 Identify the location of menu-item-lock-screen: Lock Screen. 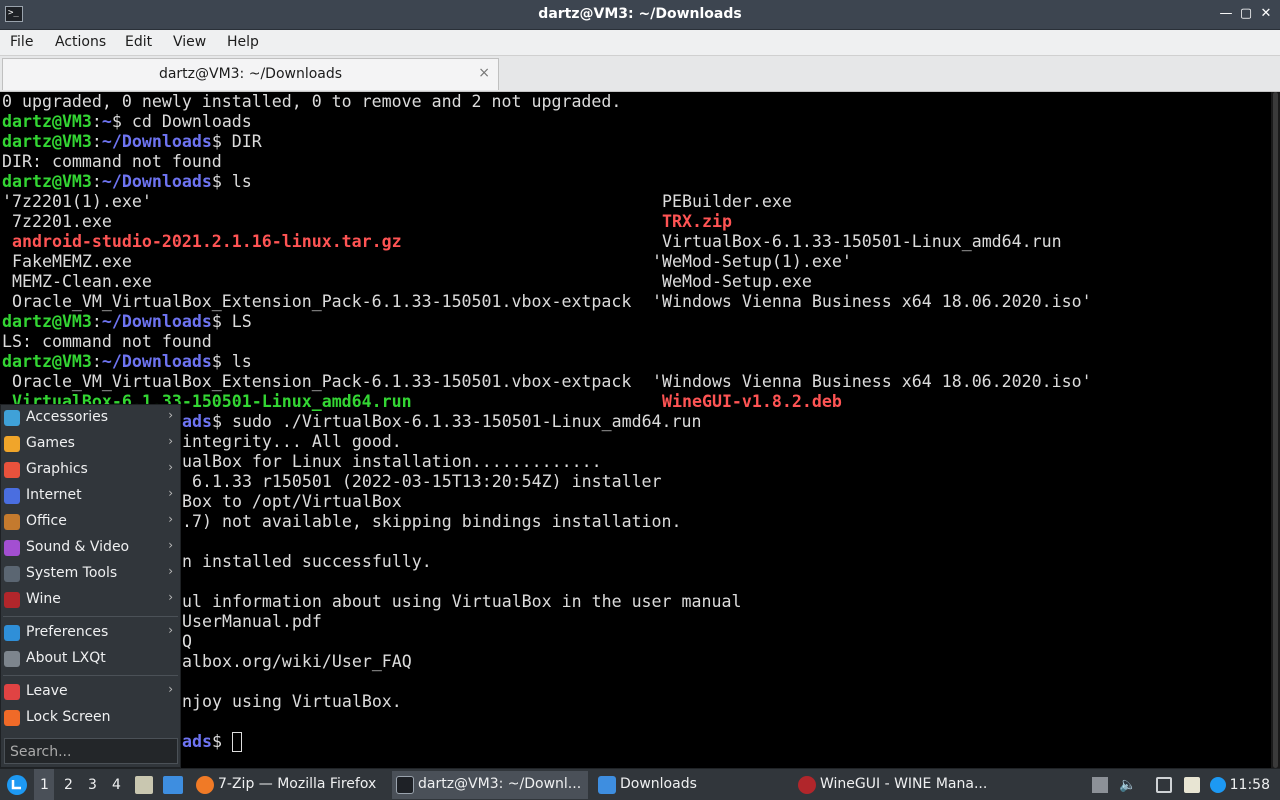
(90, 718).